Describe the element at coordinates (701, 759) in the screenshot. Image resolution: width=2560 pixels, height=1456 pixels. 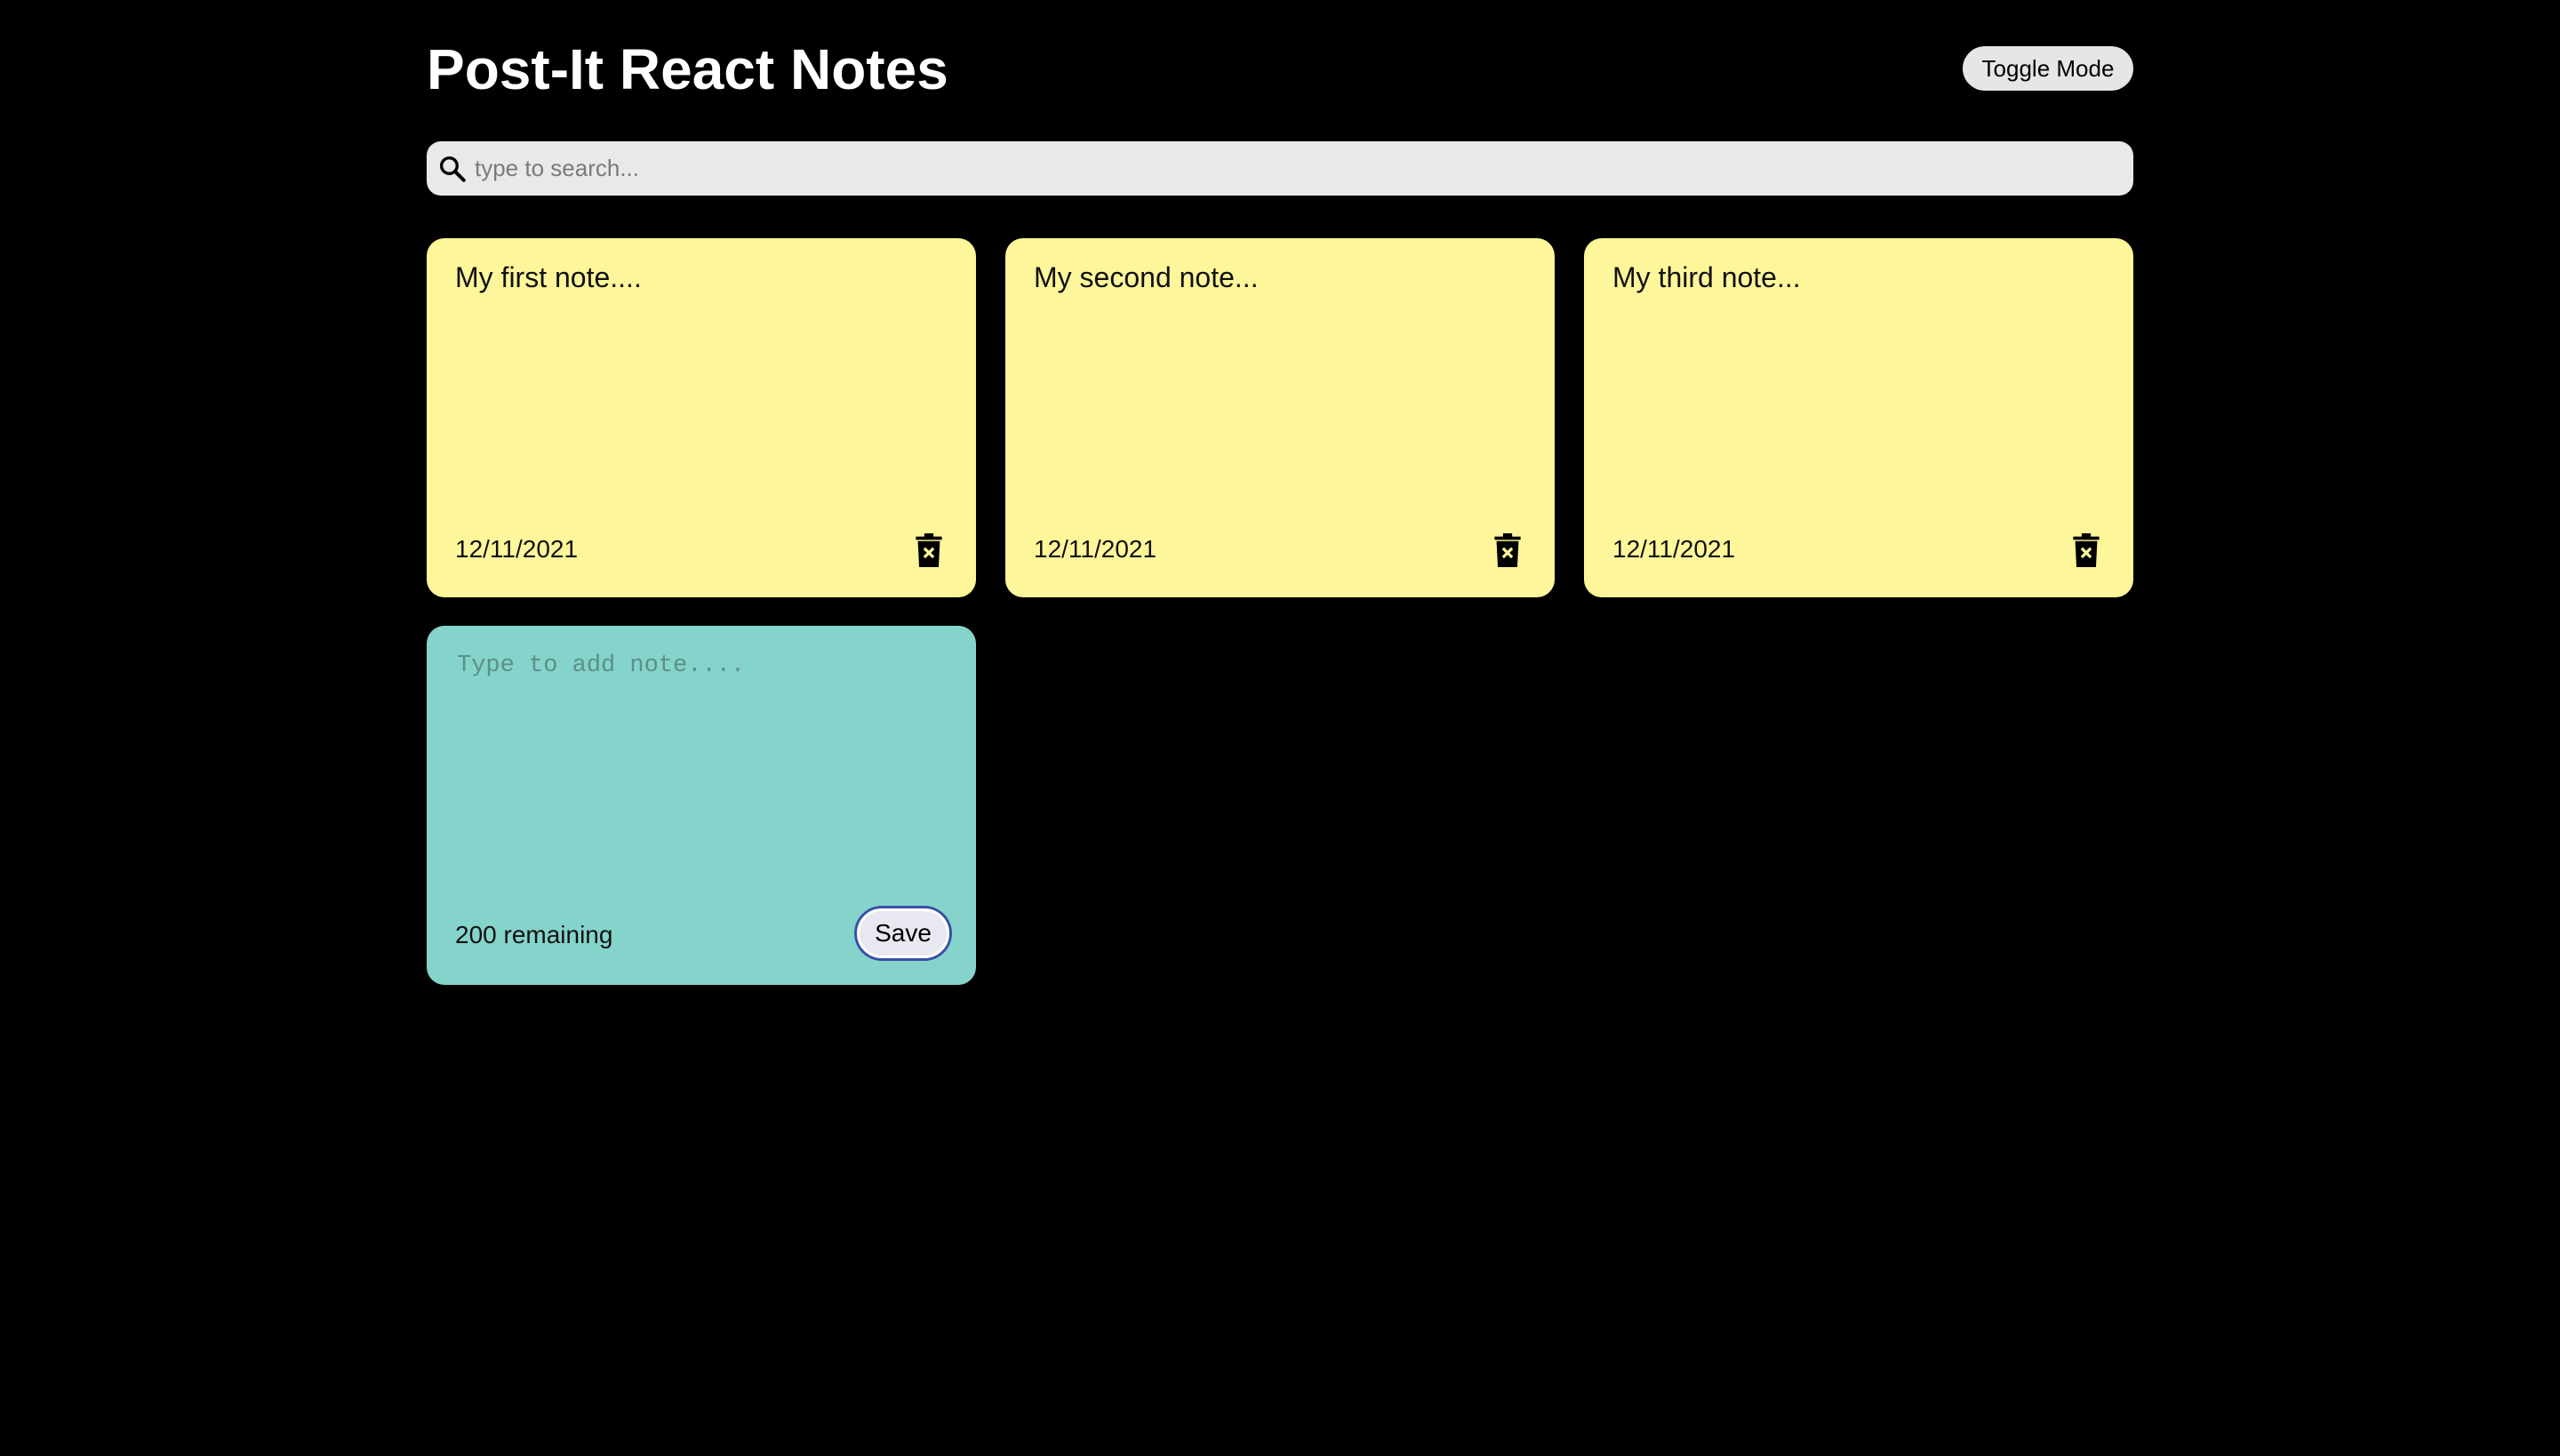
I see `add-note-textarea` at that location.